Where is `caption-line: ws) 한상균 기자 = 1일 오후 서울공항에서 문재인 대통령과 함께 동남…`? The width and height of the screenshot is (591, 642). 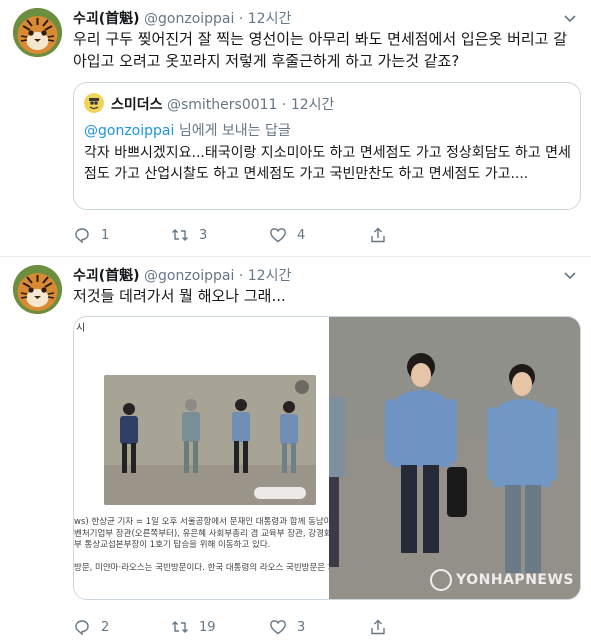 caption-line: ws) 한상균 기자 = 1일 오후 서울공항에서 문재인 대통령과 함께 동남… is located at coordinates (201, 522).